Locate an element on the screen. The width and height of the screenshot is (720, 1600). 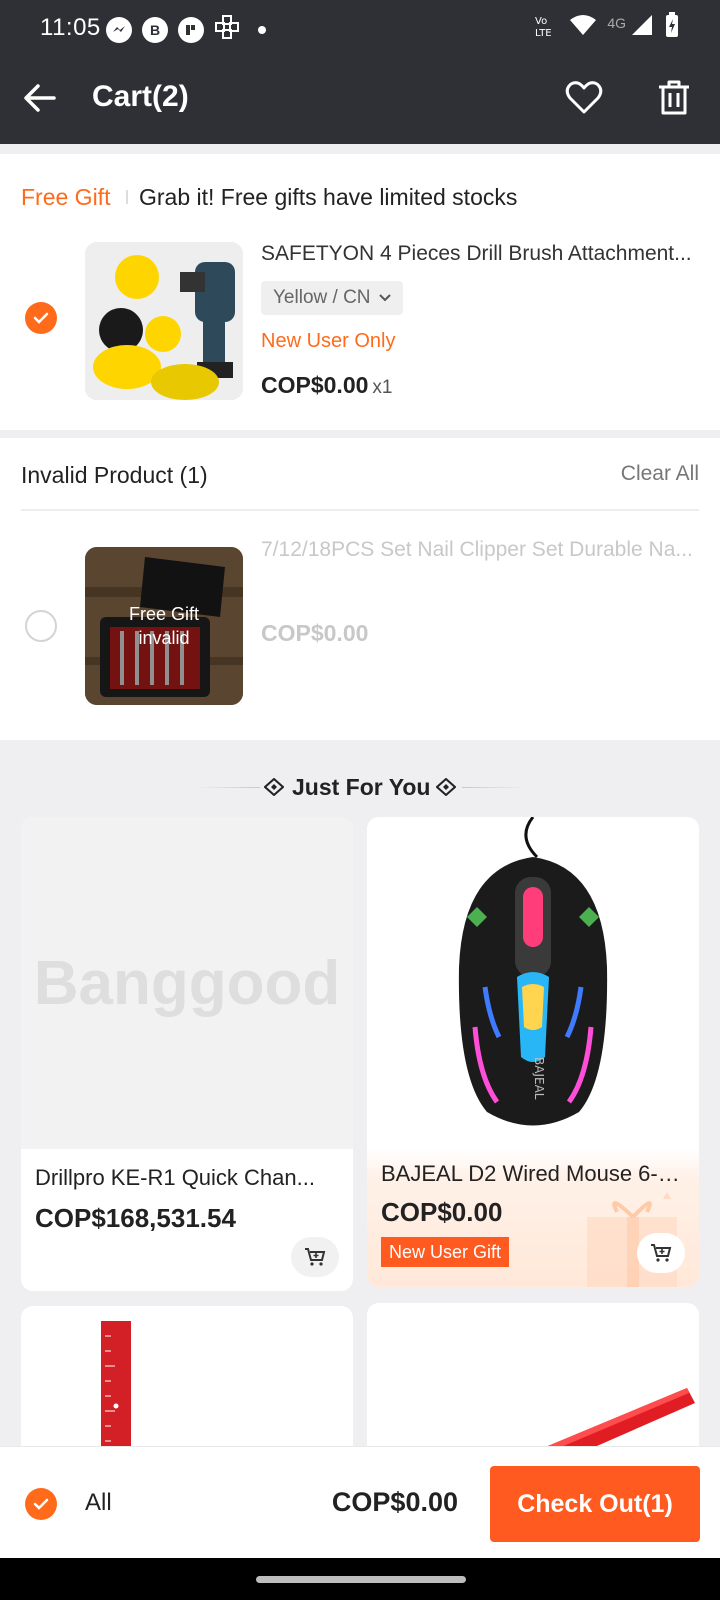
network-type: 4G is located at coordinates (616, 22).